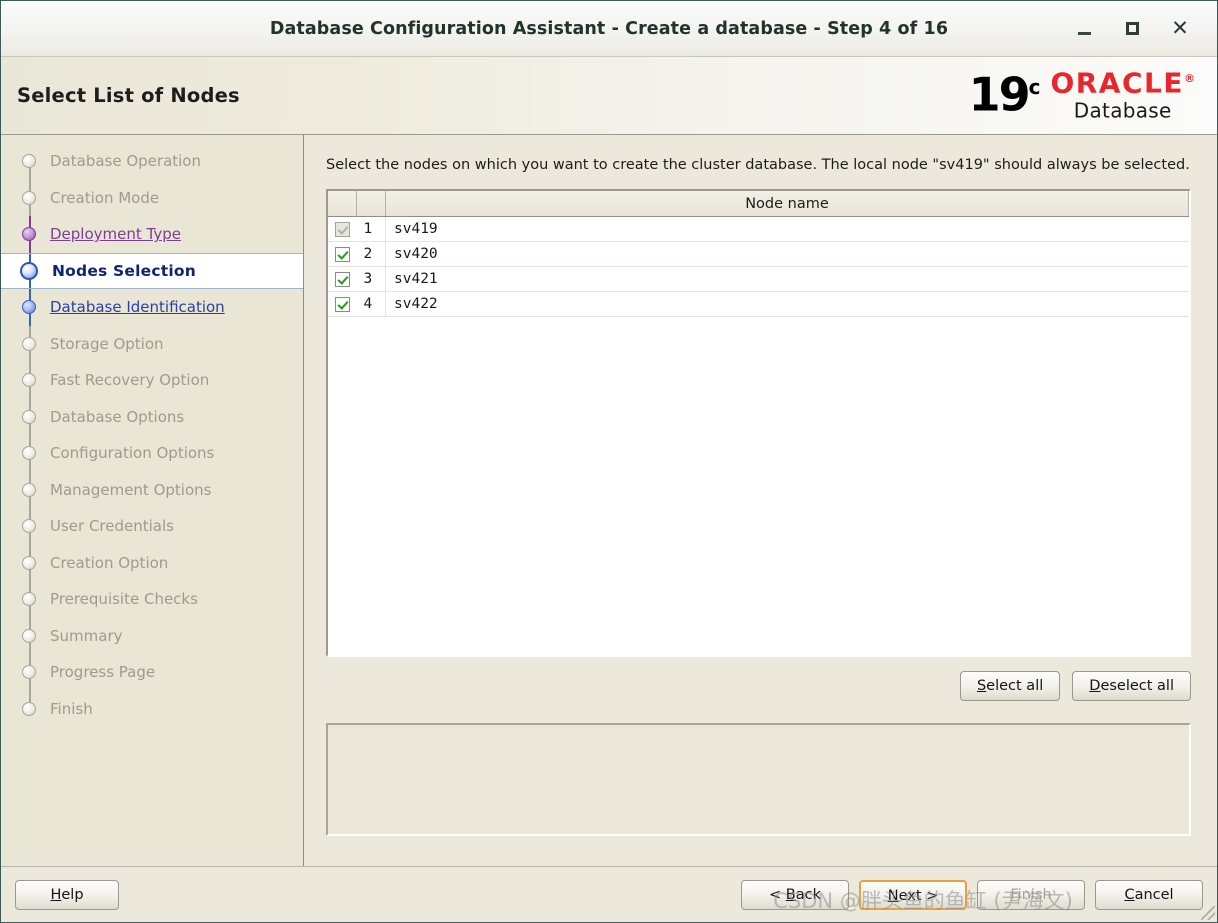 The height and width of the screenshot is (923, 1218). I want to click on table-row: 3 sv421, so click(758, 279).